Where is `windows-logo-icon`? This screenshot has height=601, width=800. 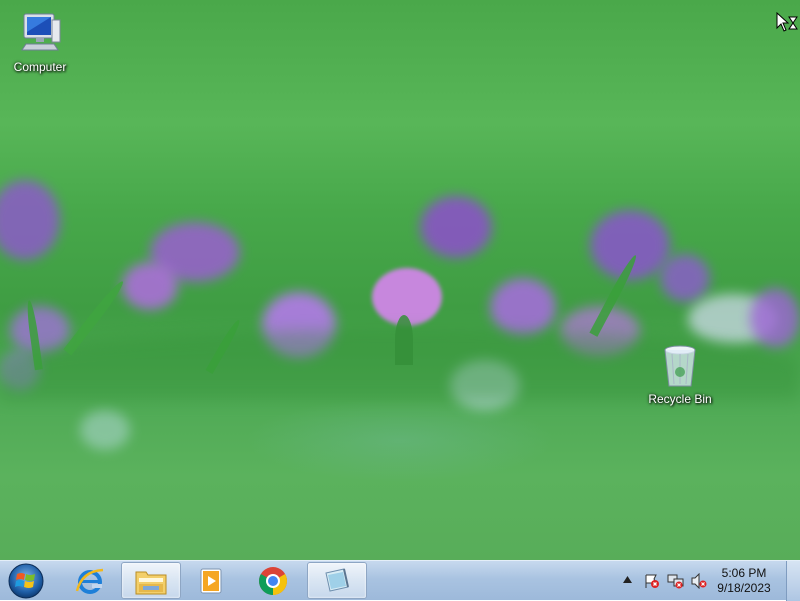 windows-logo-icon is located at coordinates (26, 581).